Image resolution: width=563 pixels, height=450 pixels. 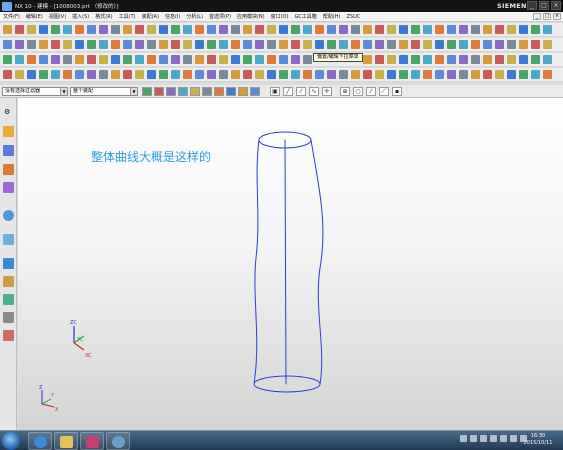 What do you see at coordinates (67, 59) in the screenshot?
I see `sketch-tool-5-icon` at bounding box center [67, 59].